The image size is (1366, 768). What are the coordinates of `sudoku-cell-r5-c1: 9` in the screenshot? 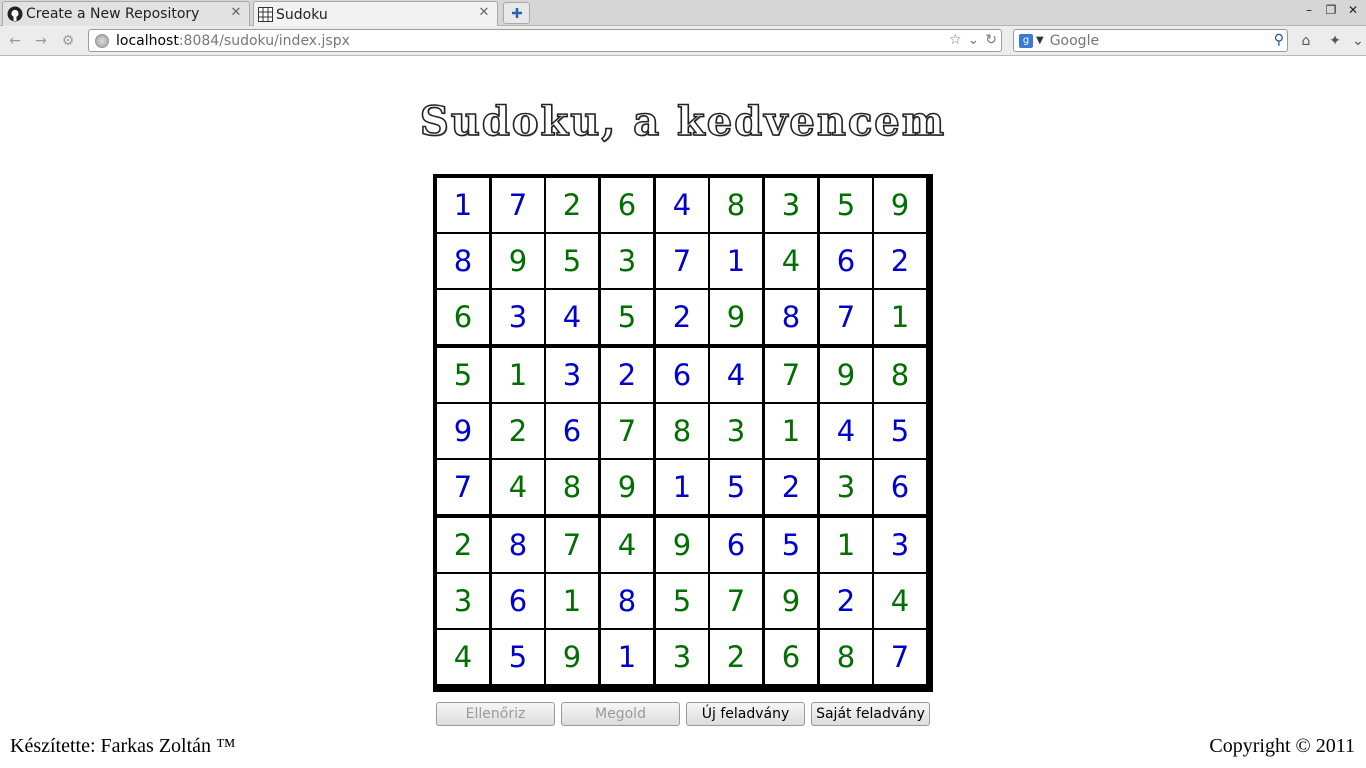 It's located at (463, 431).